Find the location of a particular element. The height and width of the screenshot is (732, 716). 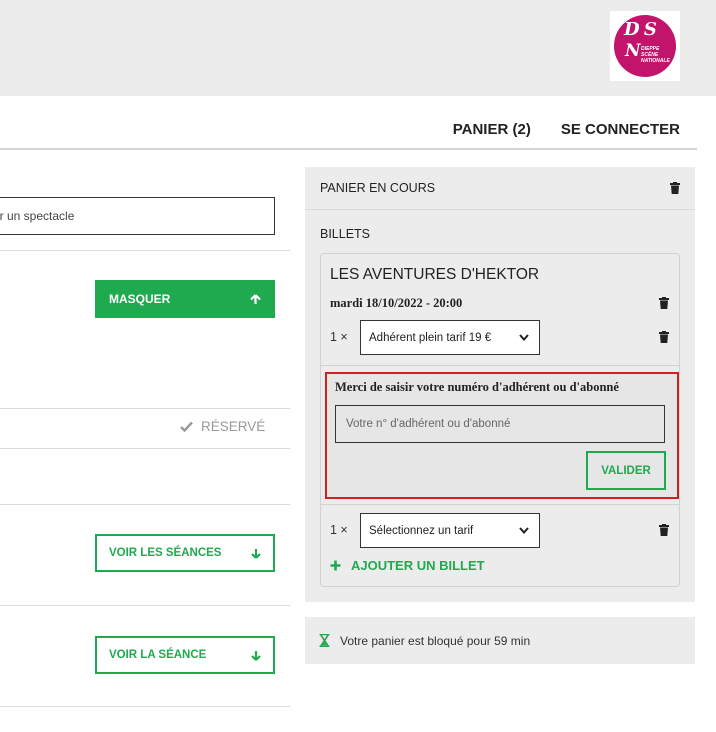

cart-timer: Votre panier est bloqué pour 59 min is located at coordinates (500, 640).